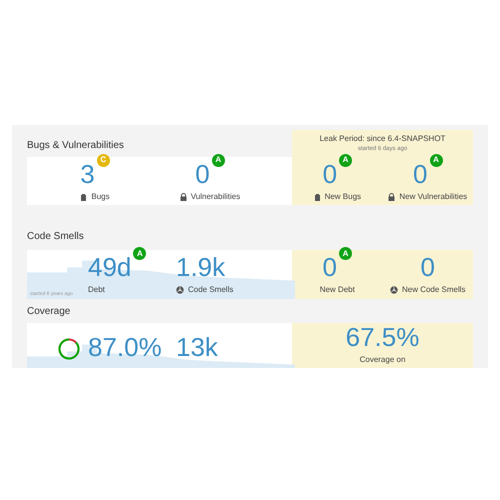 Image resolution: width=500 pixels, height=500 pixels. Describe the element at coordinates (434, 290) in the screenshot. I see `metric-label: New Code Smells` at that location.